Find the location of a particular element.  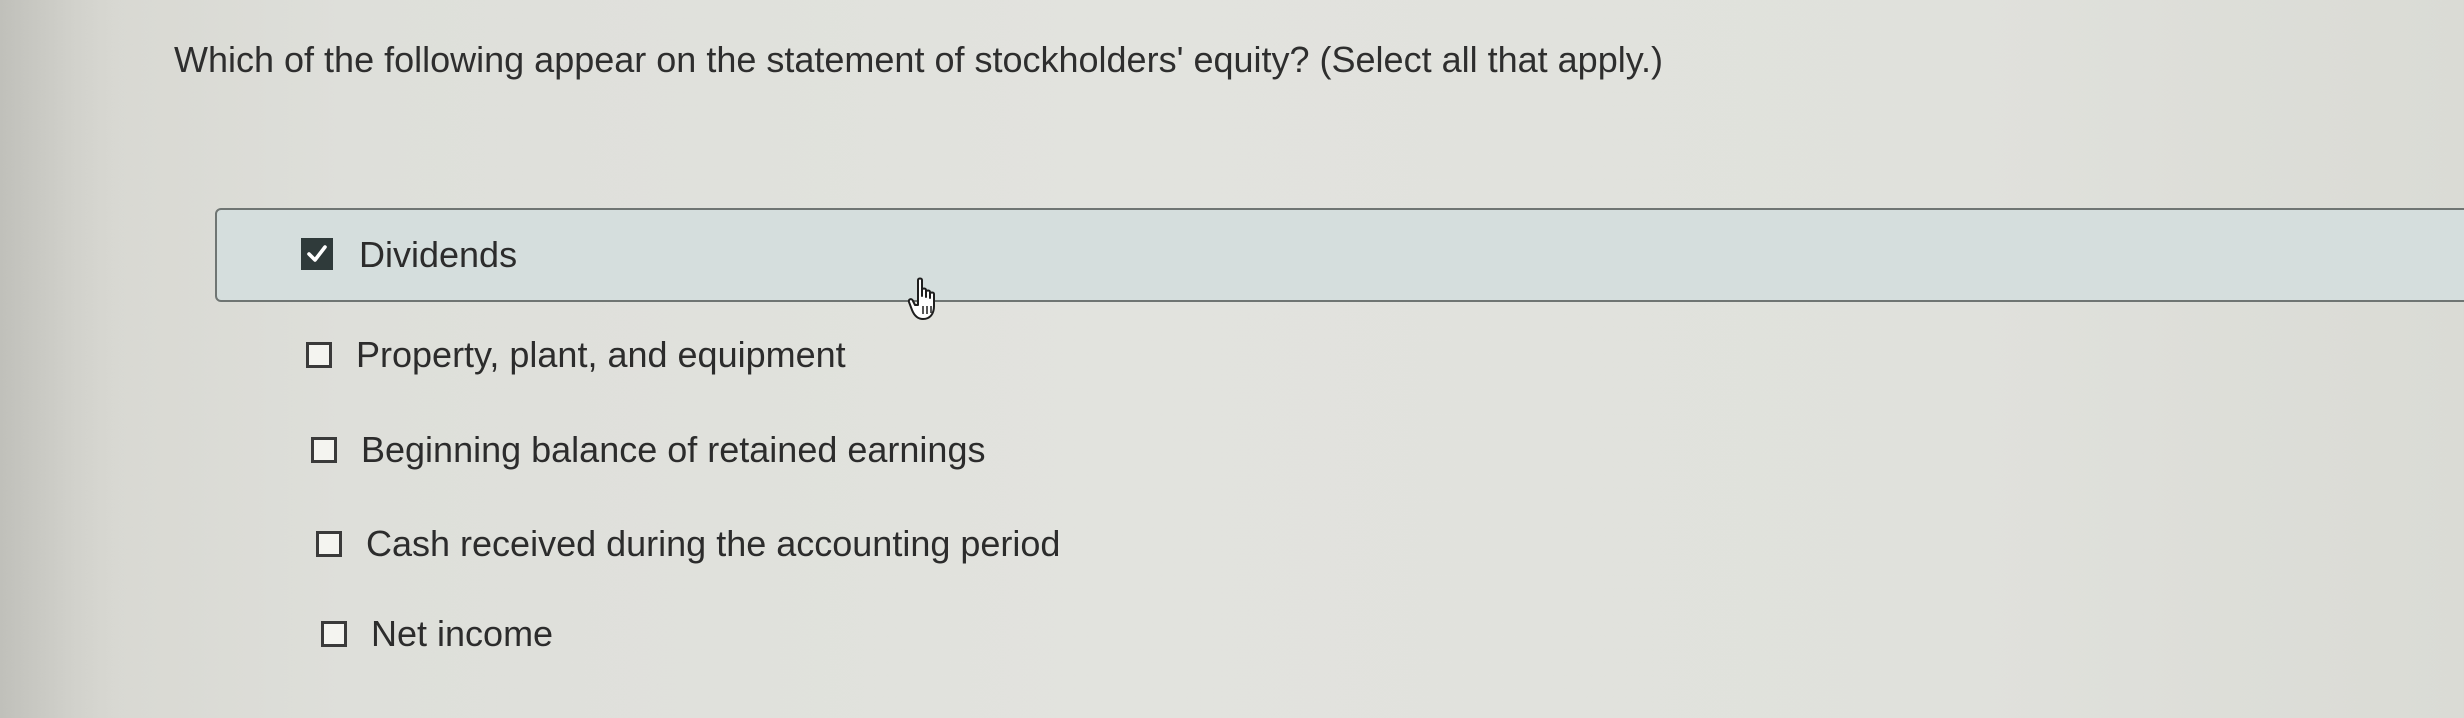

option-label: Beginning balance of retained earnings is located at coordinates (673, 449).